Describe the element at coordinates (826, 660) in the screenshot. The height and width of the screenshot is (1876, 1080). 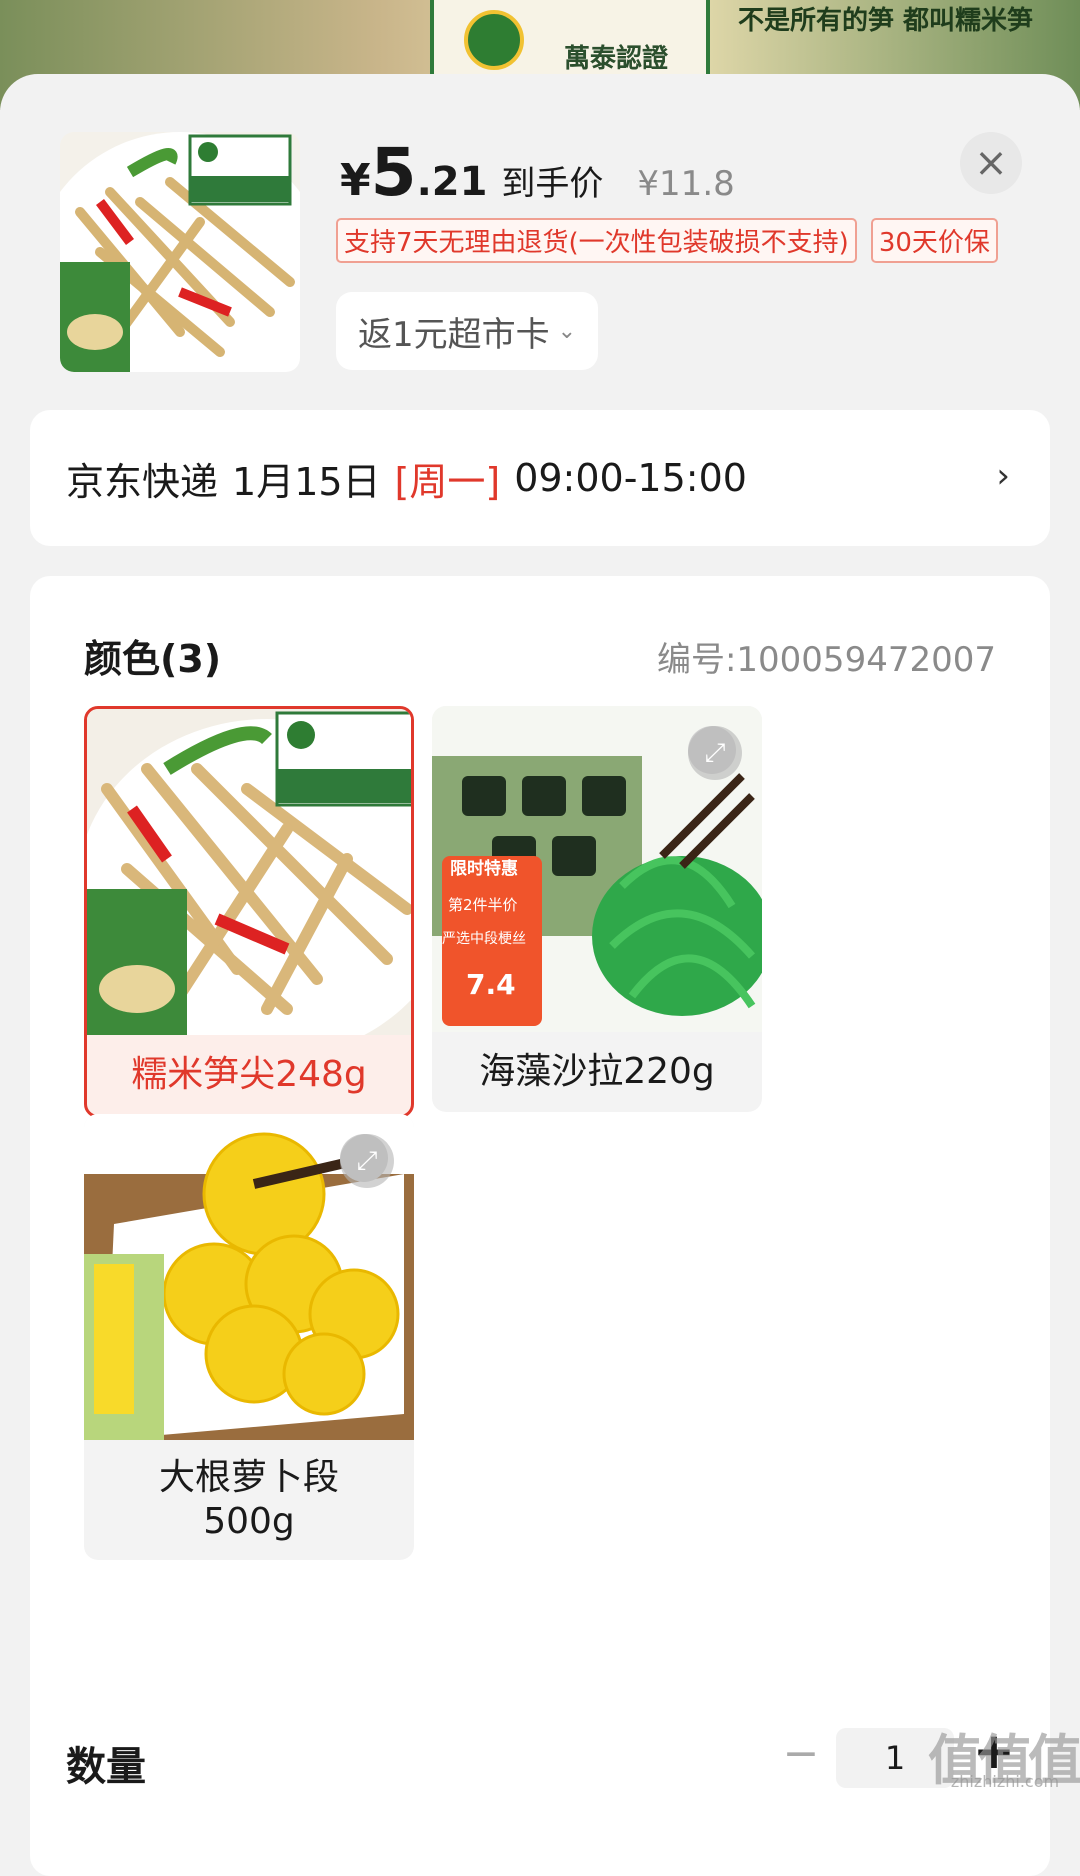
I see `sku-number: 编号:100059472007` at that location.